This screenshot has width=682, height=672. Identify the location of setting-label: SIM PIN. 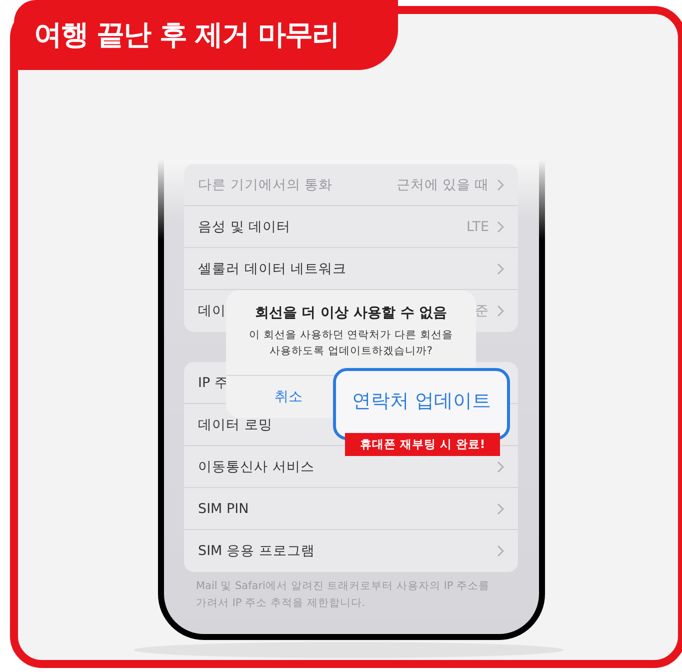
(223, 508).